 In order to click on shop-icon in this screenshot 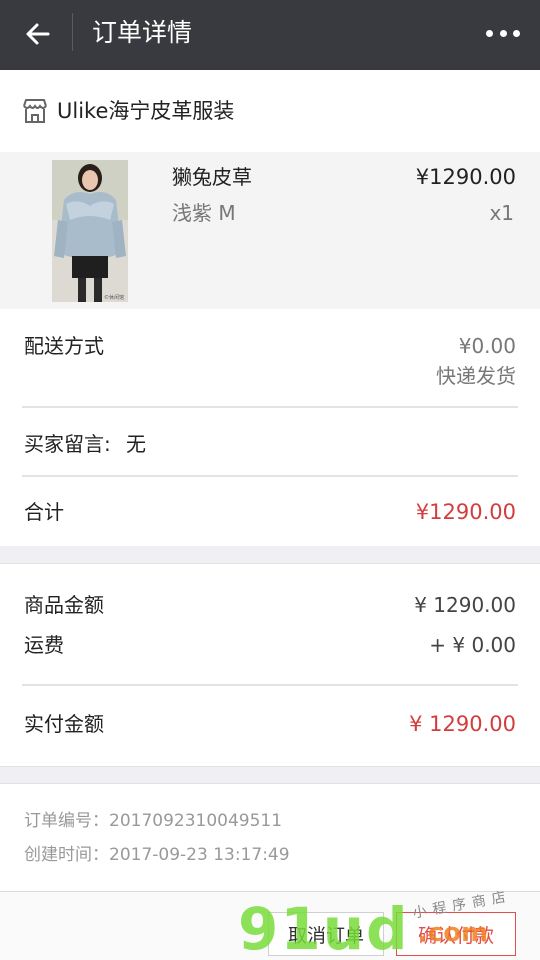, I will do `click(35, 111)`.